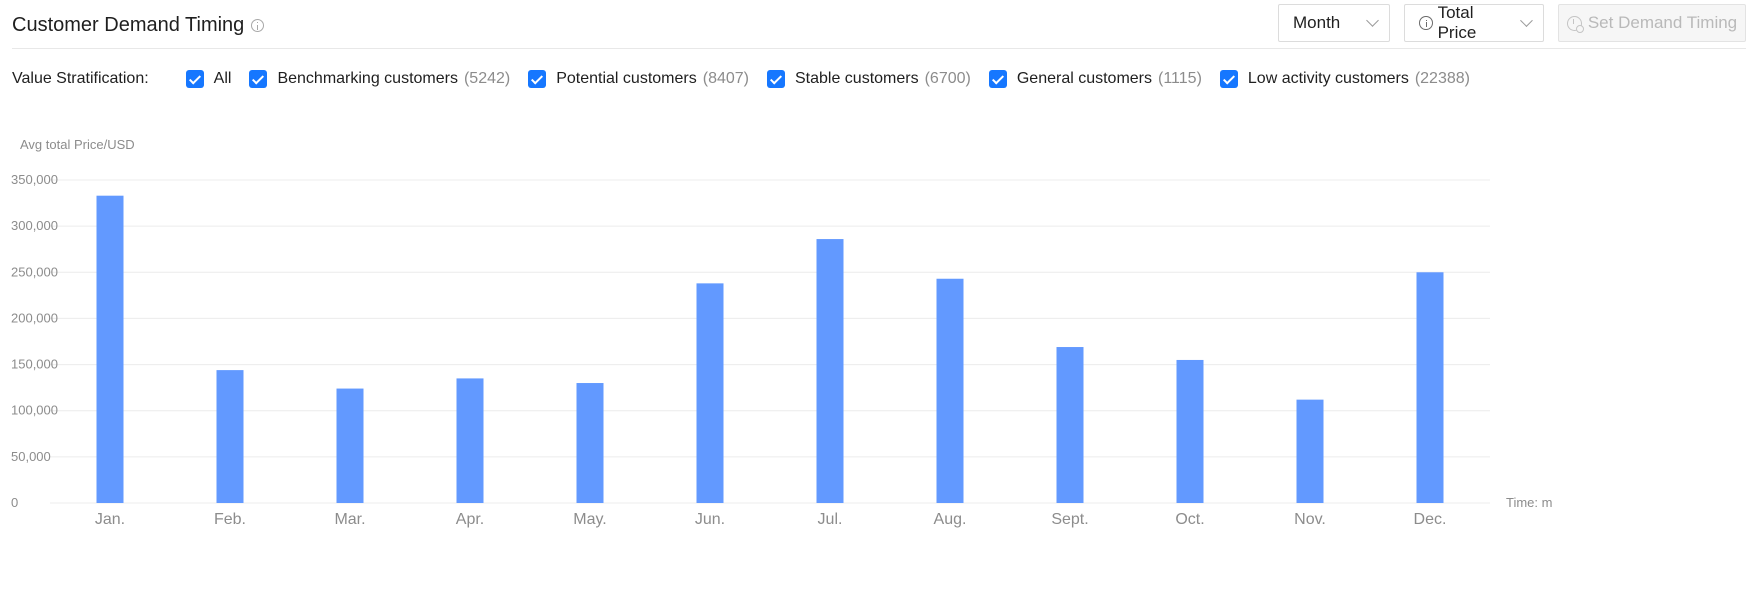 The image size is (1758, 607). What do you see at coordinates (34, 364) in the screenshot?
I see `y-tick-label: 150,000` at bounding box center [34, 364].